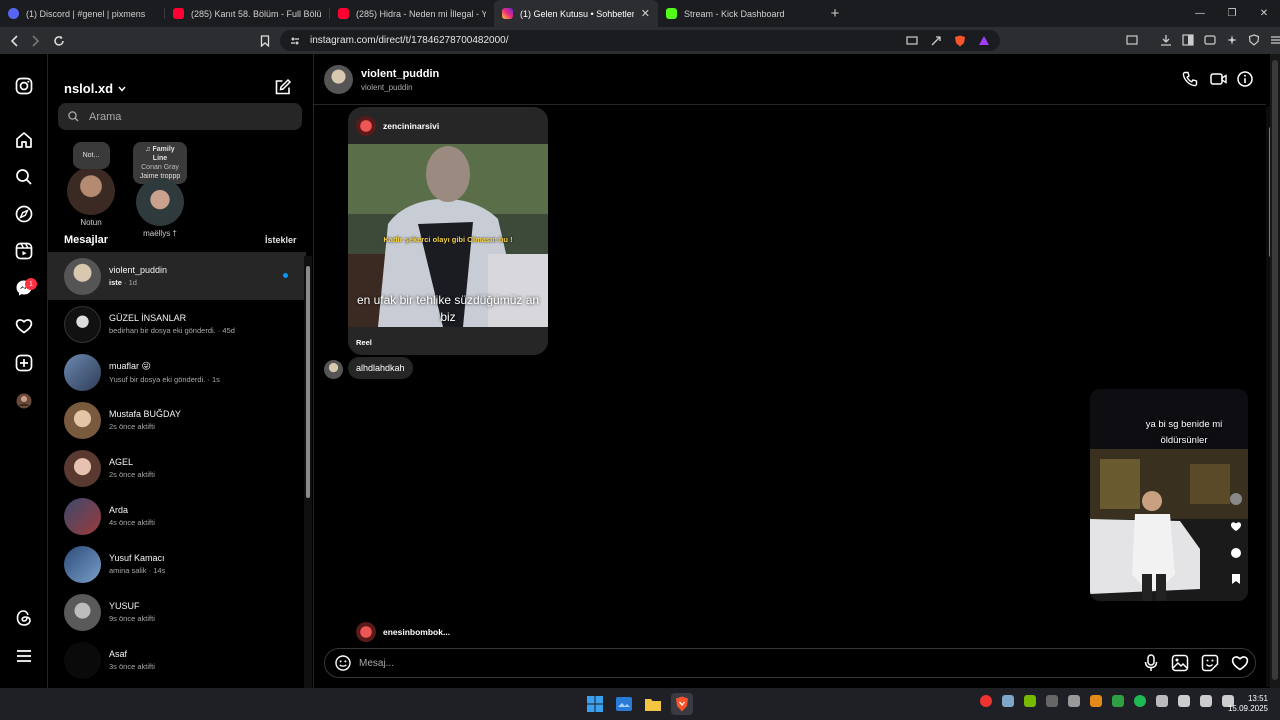  I want to click on cast-icon, so click(912, 41).